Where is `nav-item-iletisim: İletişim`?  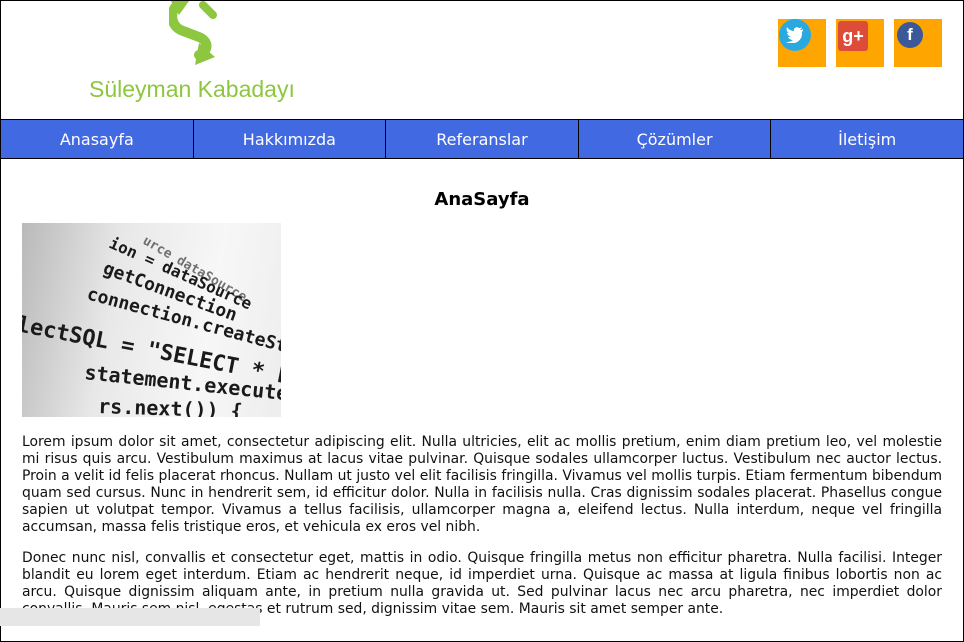 nav-item-iletisim: İletişim is located at coordinates (867, 139).